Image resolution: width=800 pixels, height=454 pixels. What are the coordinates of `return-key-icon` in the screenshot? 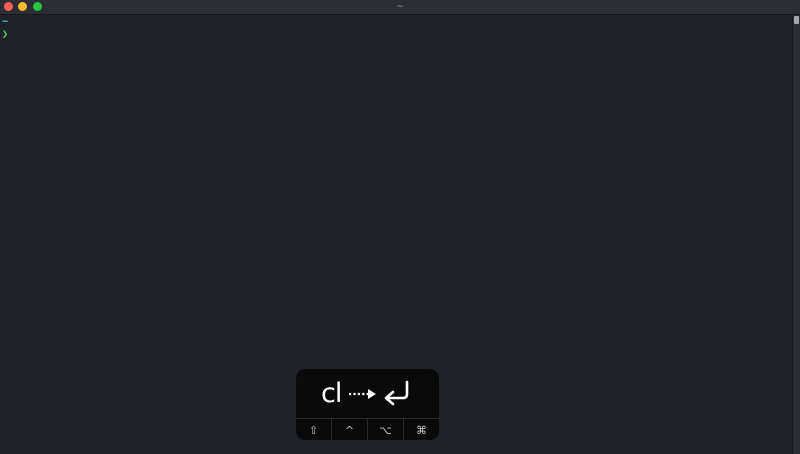 It's located at (396, 393).